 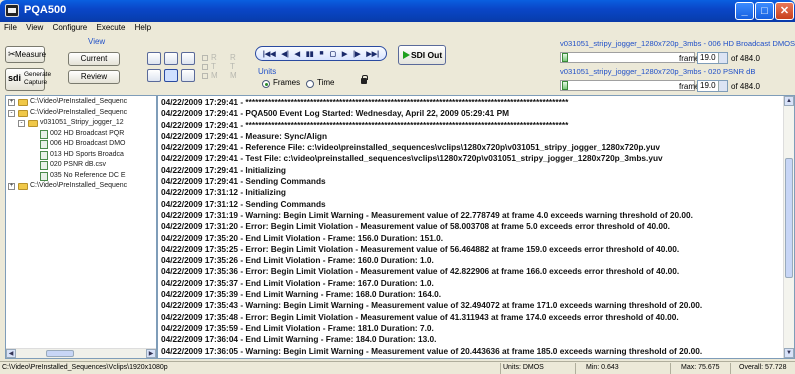 What do you see at coordinates (622, 368) in the screenshot?
I see `status-min: Min: 0.643` at bounding box center [622, 368].